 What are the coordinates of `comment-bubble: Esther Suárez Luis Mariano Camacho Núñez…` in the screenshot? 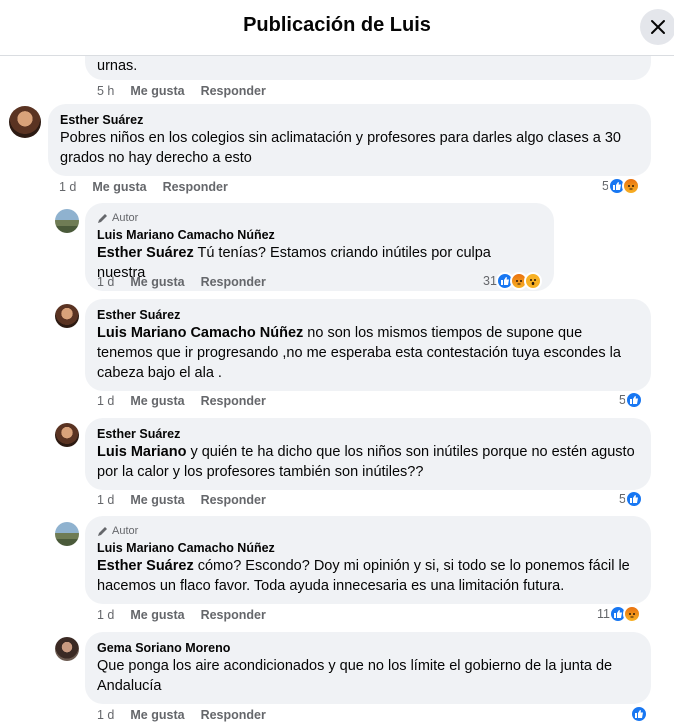 It's located at (368, 345).